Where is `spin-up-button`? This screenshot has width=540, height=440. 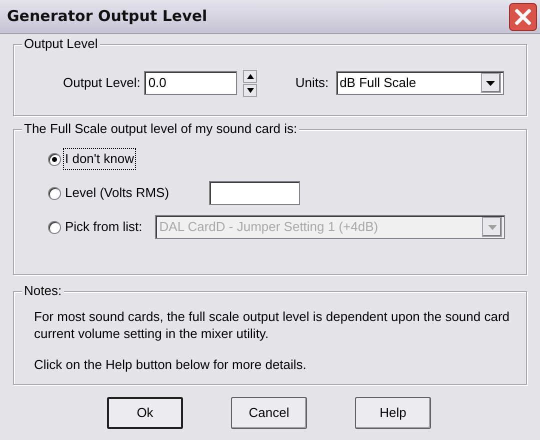
spin-up-button is located at coordinates (250, 76).